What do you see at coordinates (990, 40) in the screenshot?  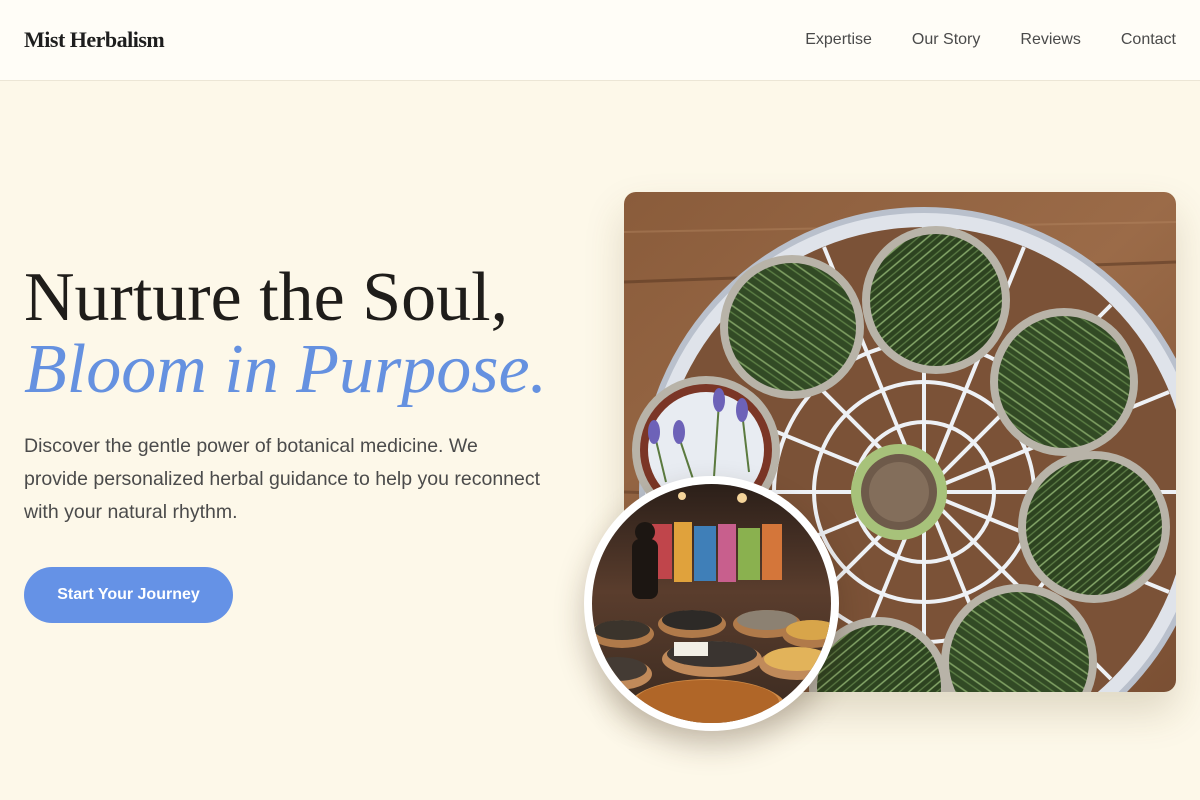 I see `main-nav: Expertise Our Story Reviews Contact` at bounding box center [990, 40].